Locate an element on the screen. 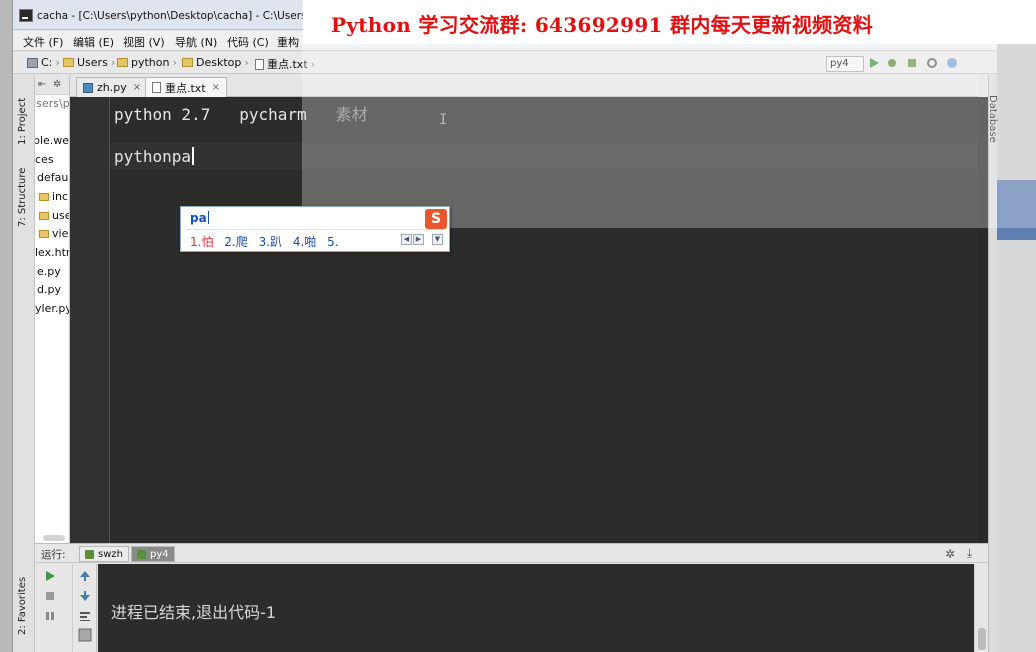  console-scrollbar is located at coordinates (981, 608).